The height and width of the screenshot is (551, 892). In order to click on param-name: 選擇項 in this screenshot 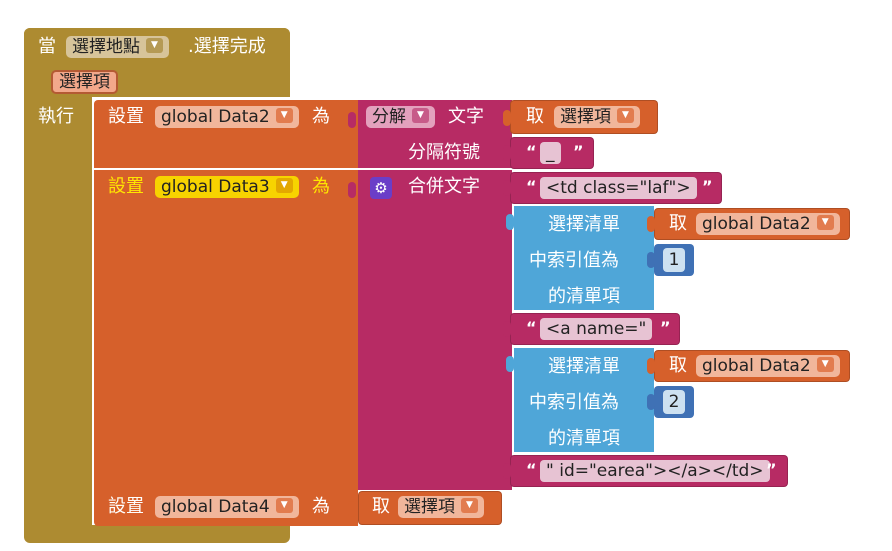, I will do `click(84, 82)`.